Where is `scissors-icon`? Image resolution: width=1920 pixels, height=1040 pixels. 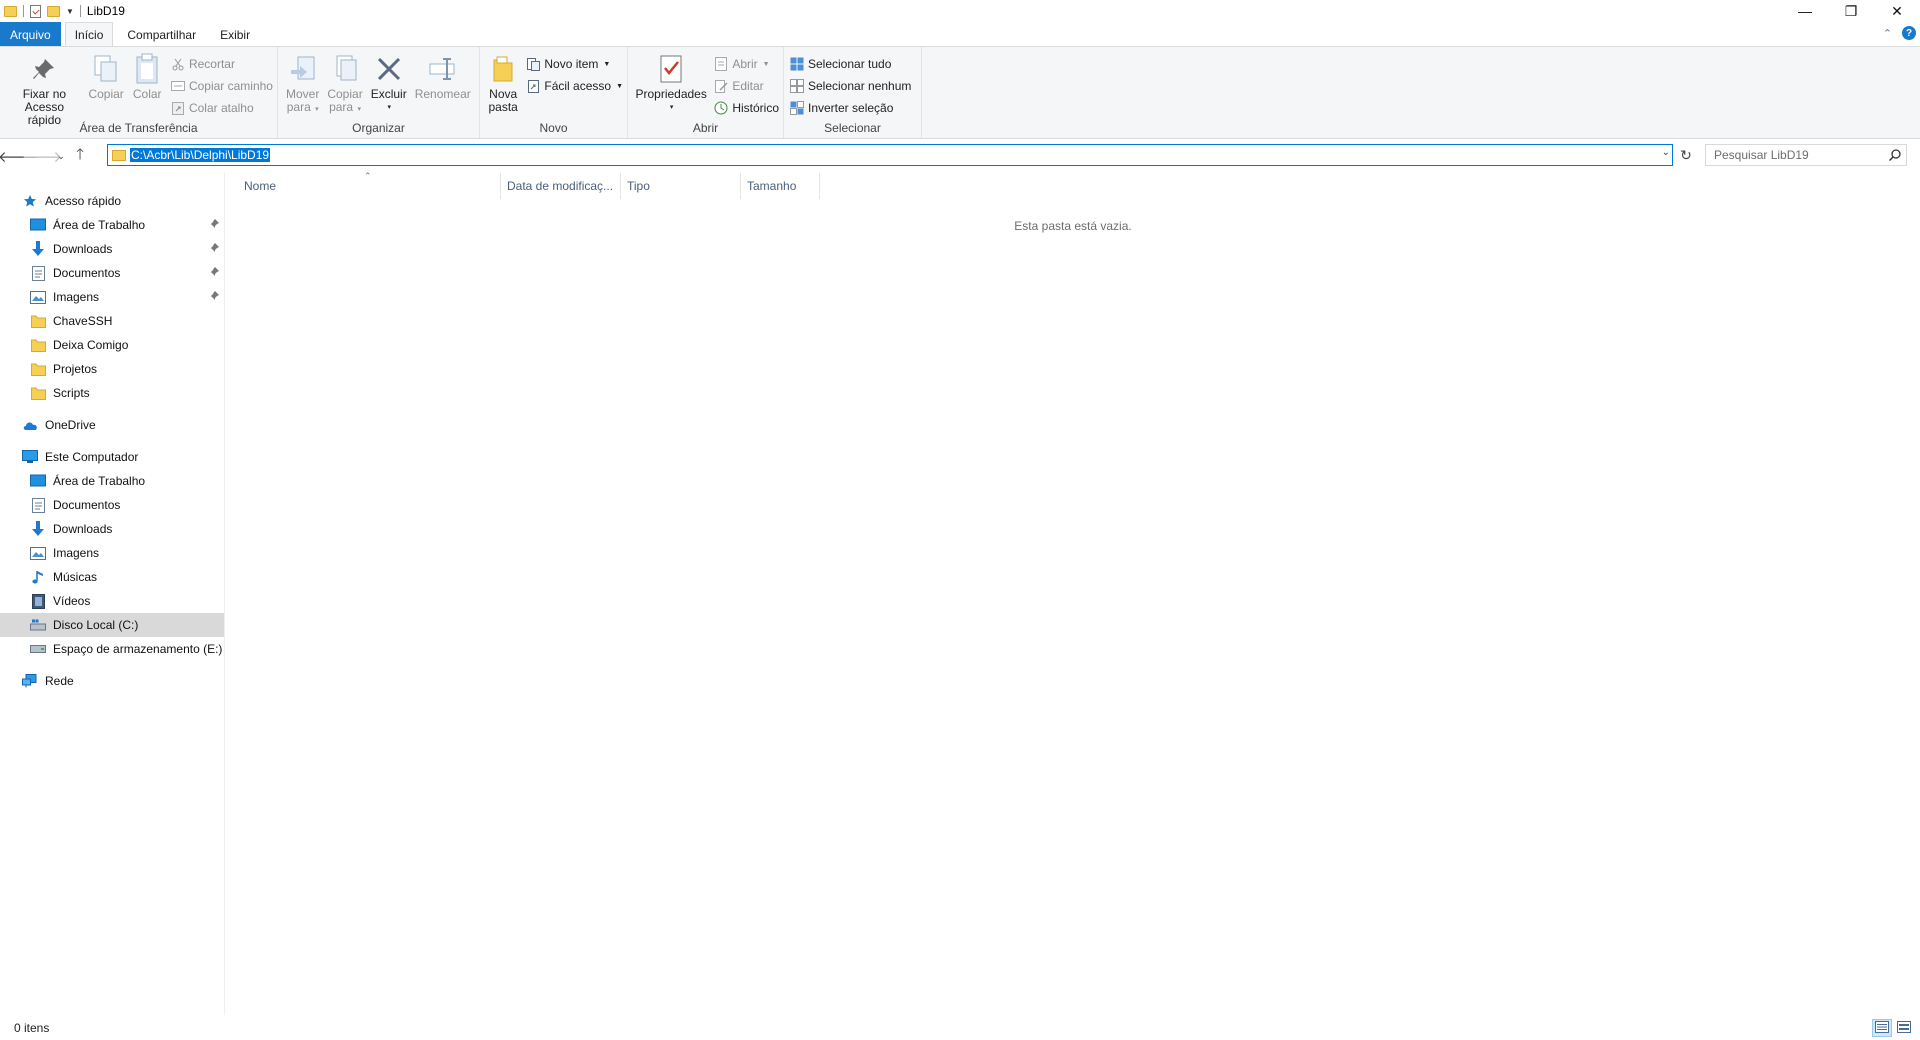
scissors-icon is located at coordinates (178, 64).